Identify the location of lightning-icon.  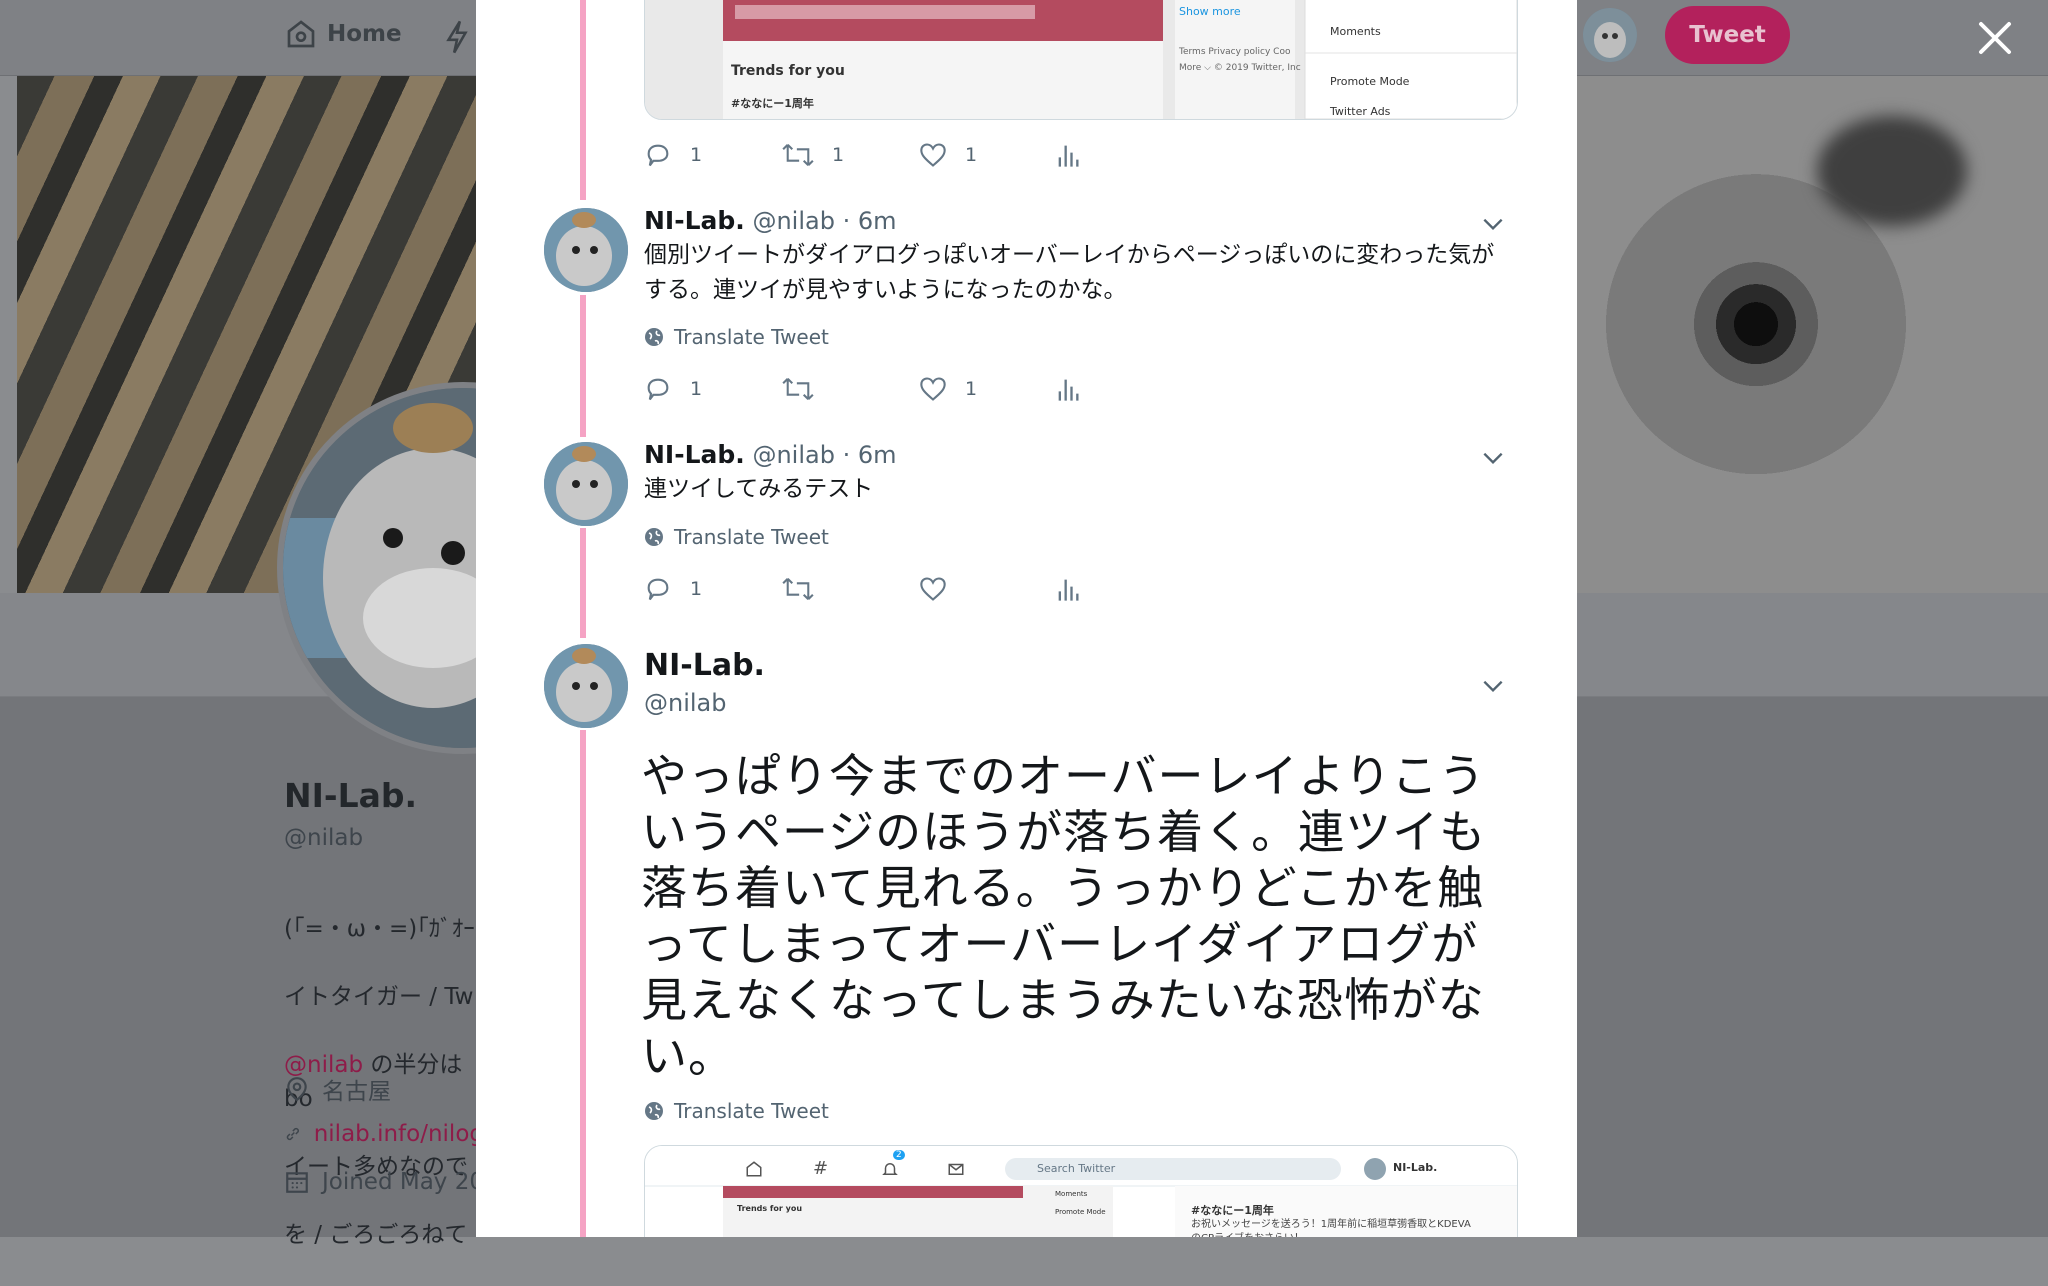
(457, 37).